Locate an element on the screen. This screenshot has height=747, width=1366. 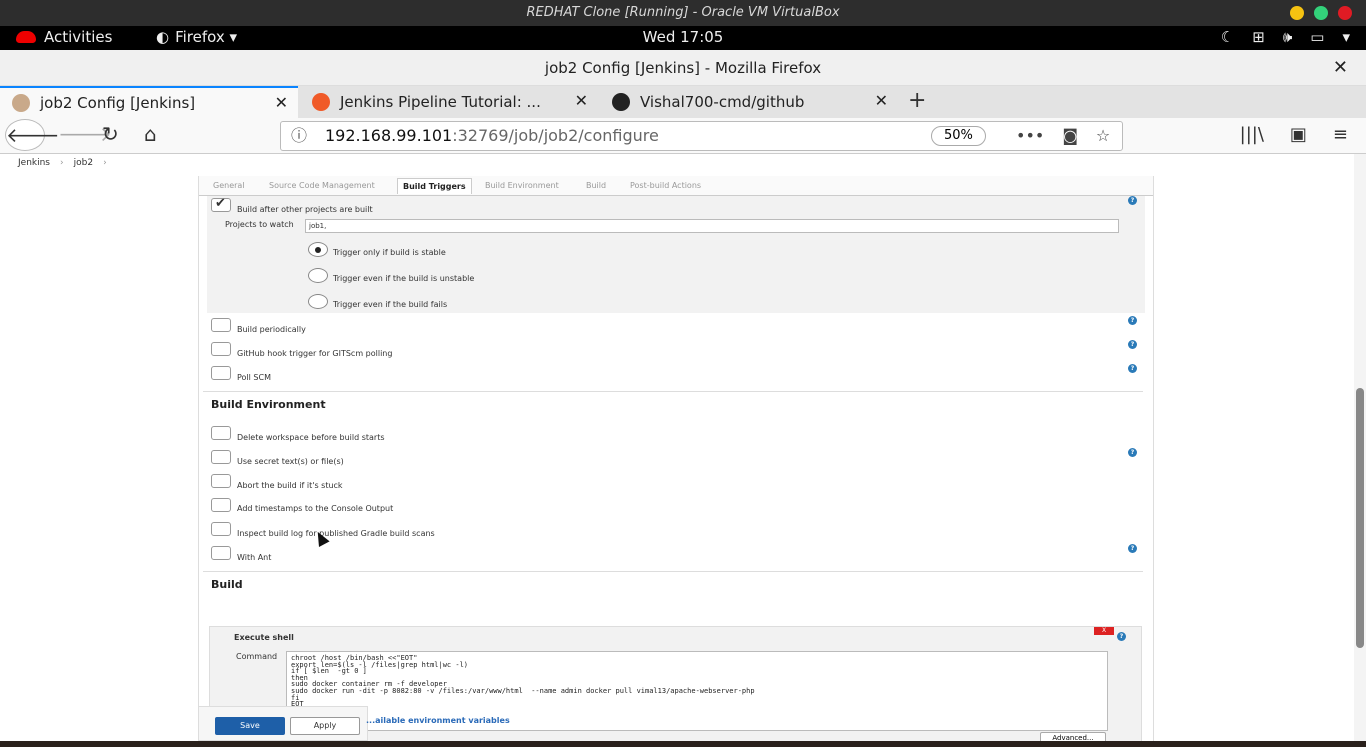
delete-step-button: X is located at coordinates (1104, 631).